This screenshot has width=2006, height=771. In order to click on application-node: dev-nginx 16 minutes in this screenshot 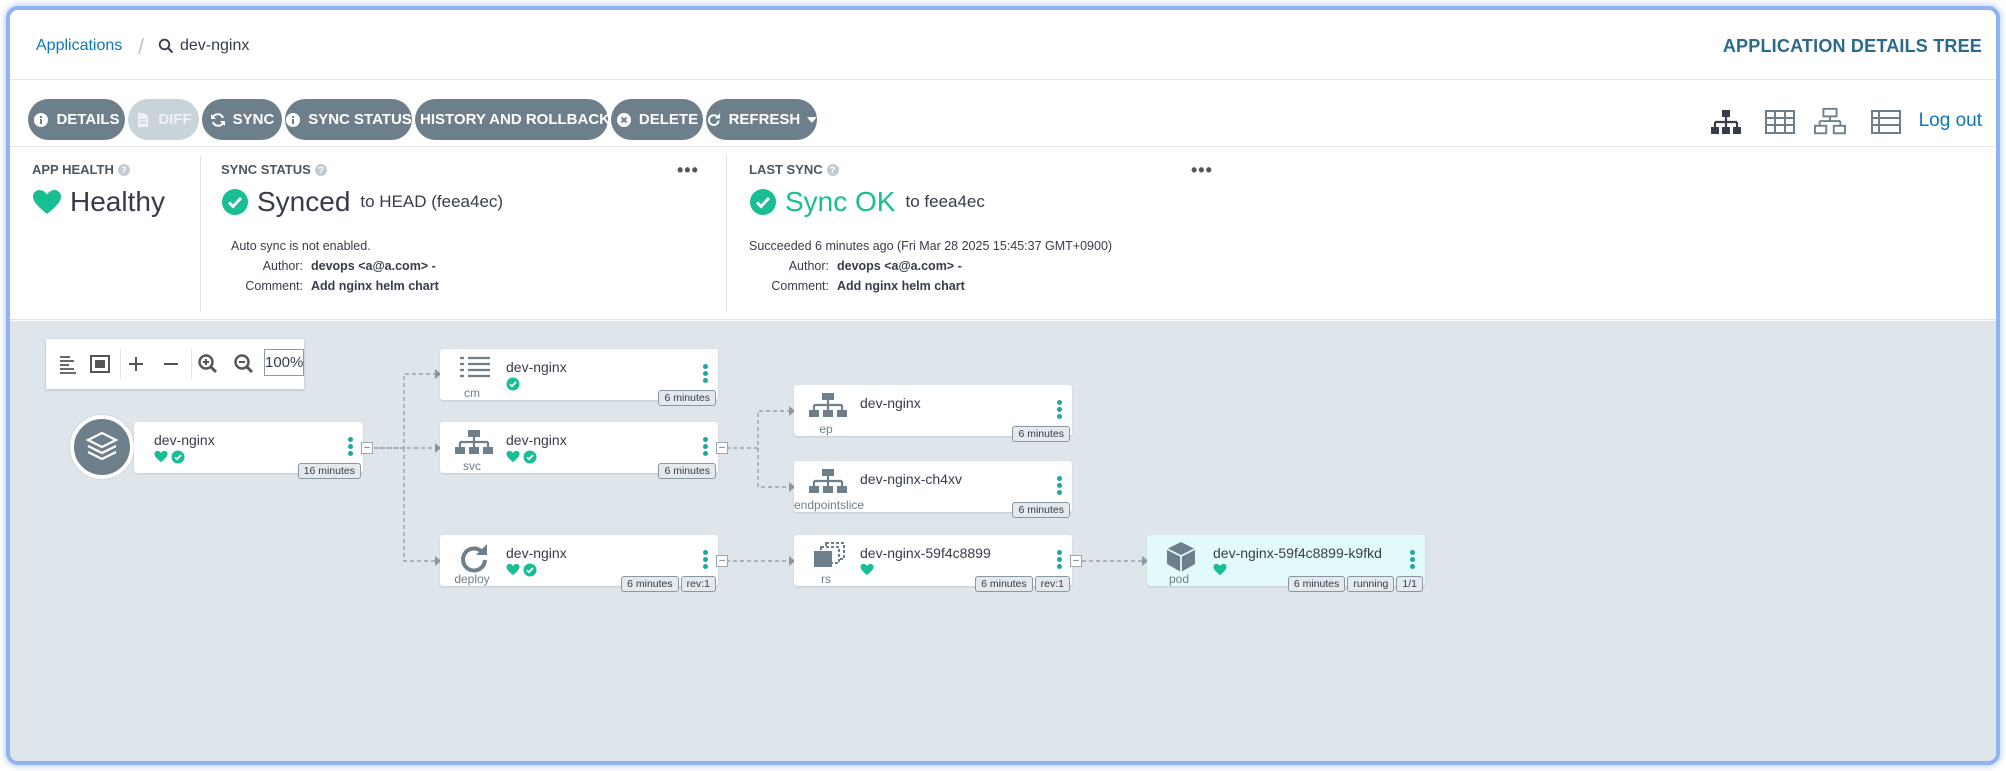, I will do `click(248, 450)`.